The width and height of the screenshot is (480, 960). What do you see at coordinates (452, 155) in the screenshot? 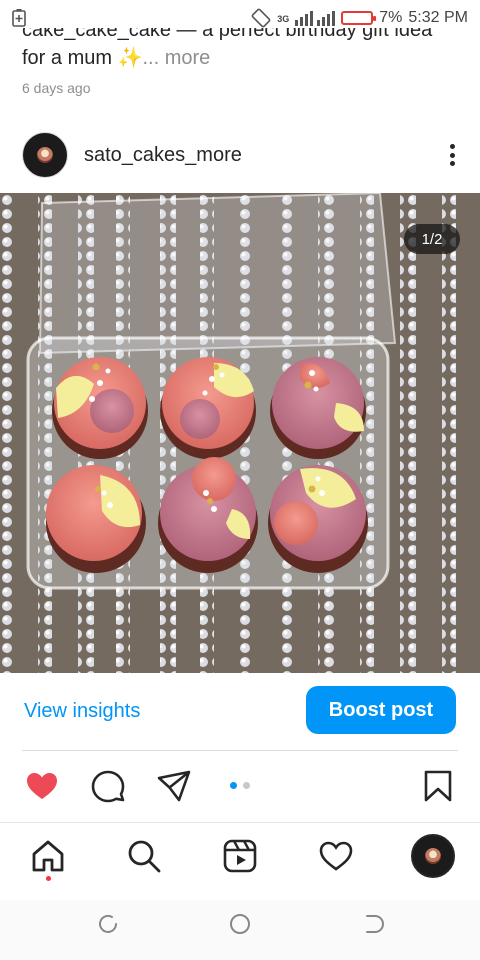
I see `more-options-icon` at bounding box center [452, 155].